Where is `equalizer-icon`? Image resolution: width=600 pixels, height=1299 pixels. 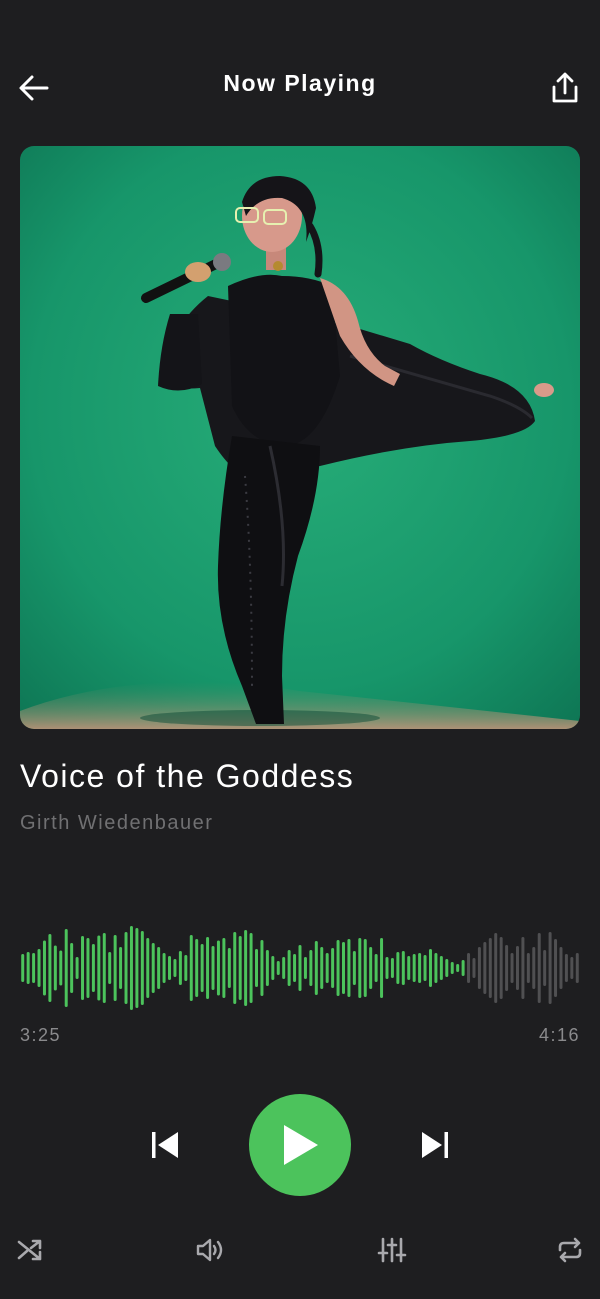
equalizer-icon is located at coordinates (392, 1250).